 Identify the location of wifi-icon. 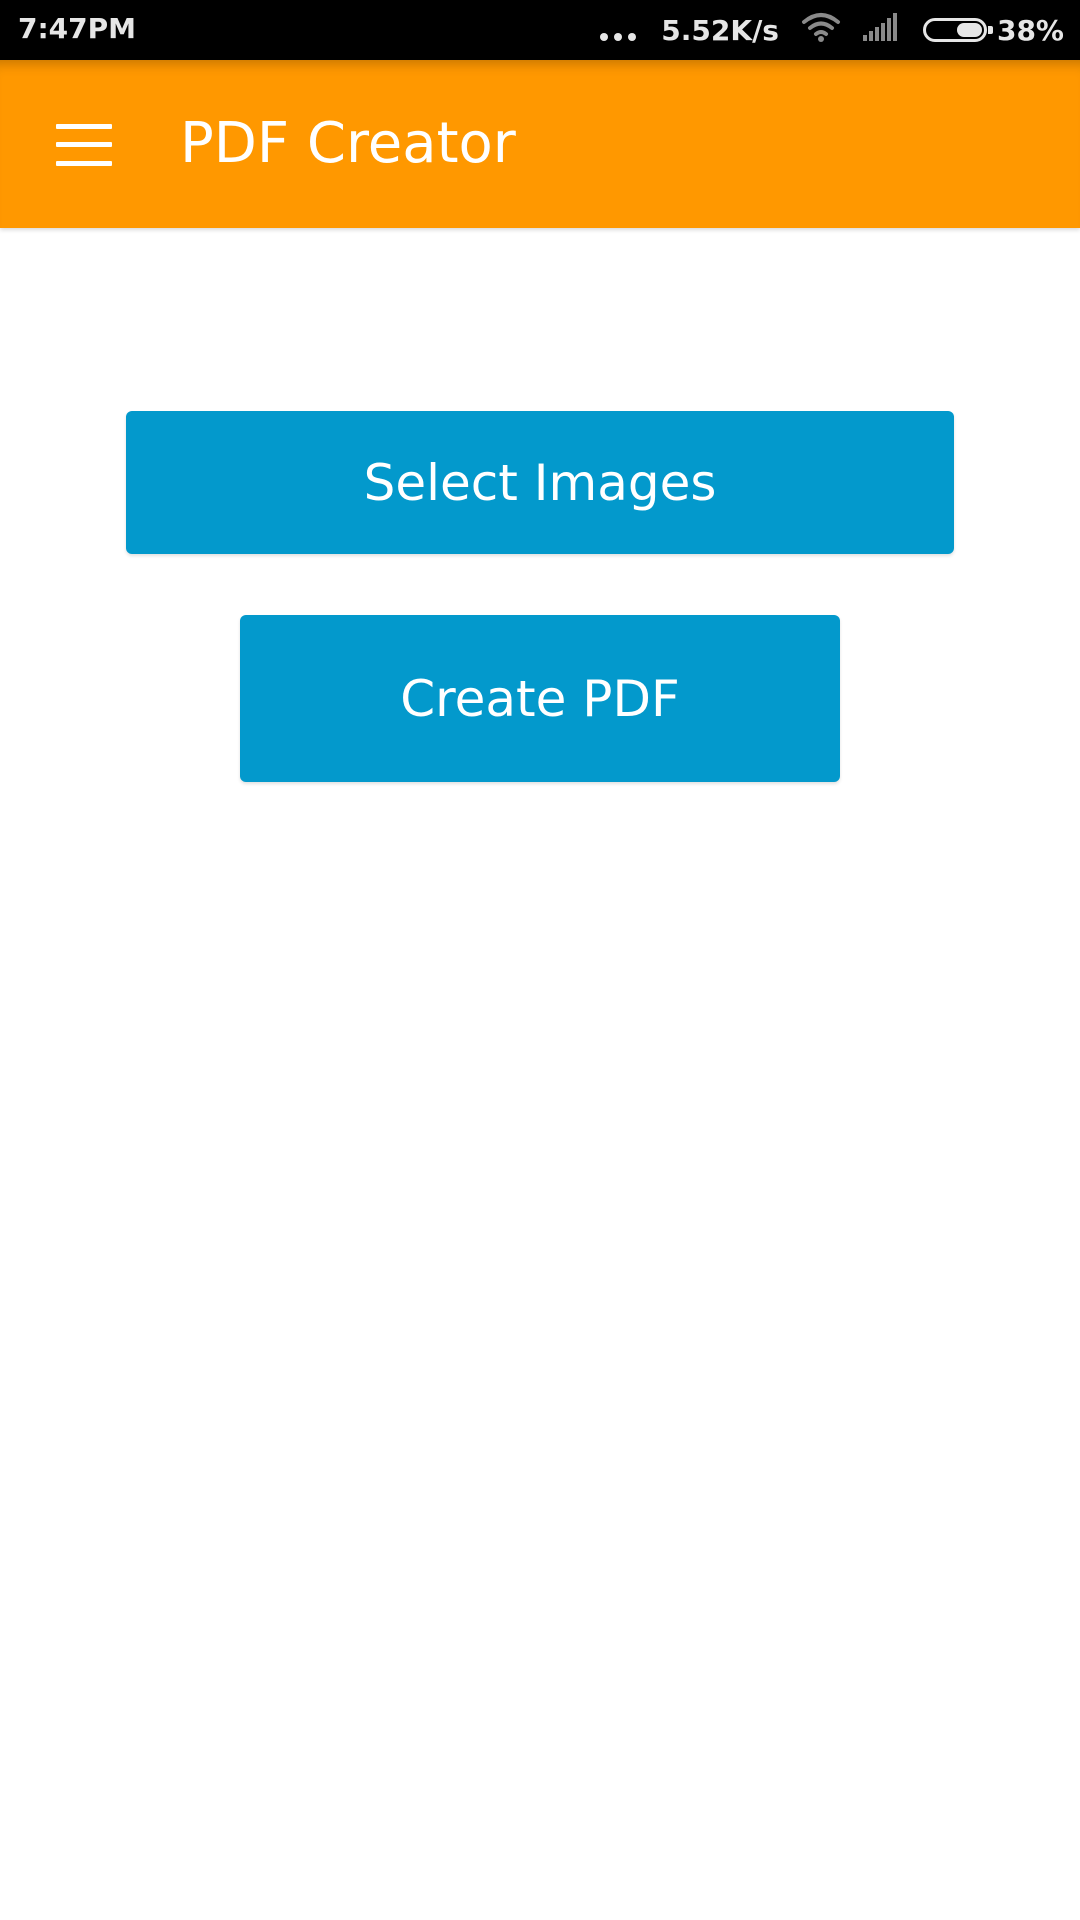
(821, 30).